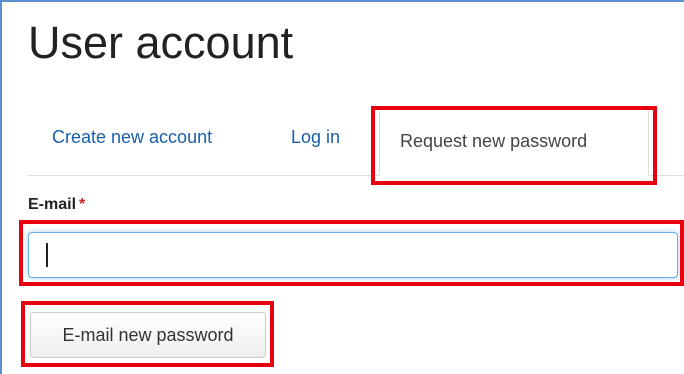  I want to click on tab-request-new-password-label: Request new password, so click(494, 141).